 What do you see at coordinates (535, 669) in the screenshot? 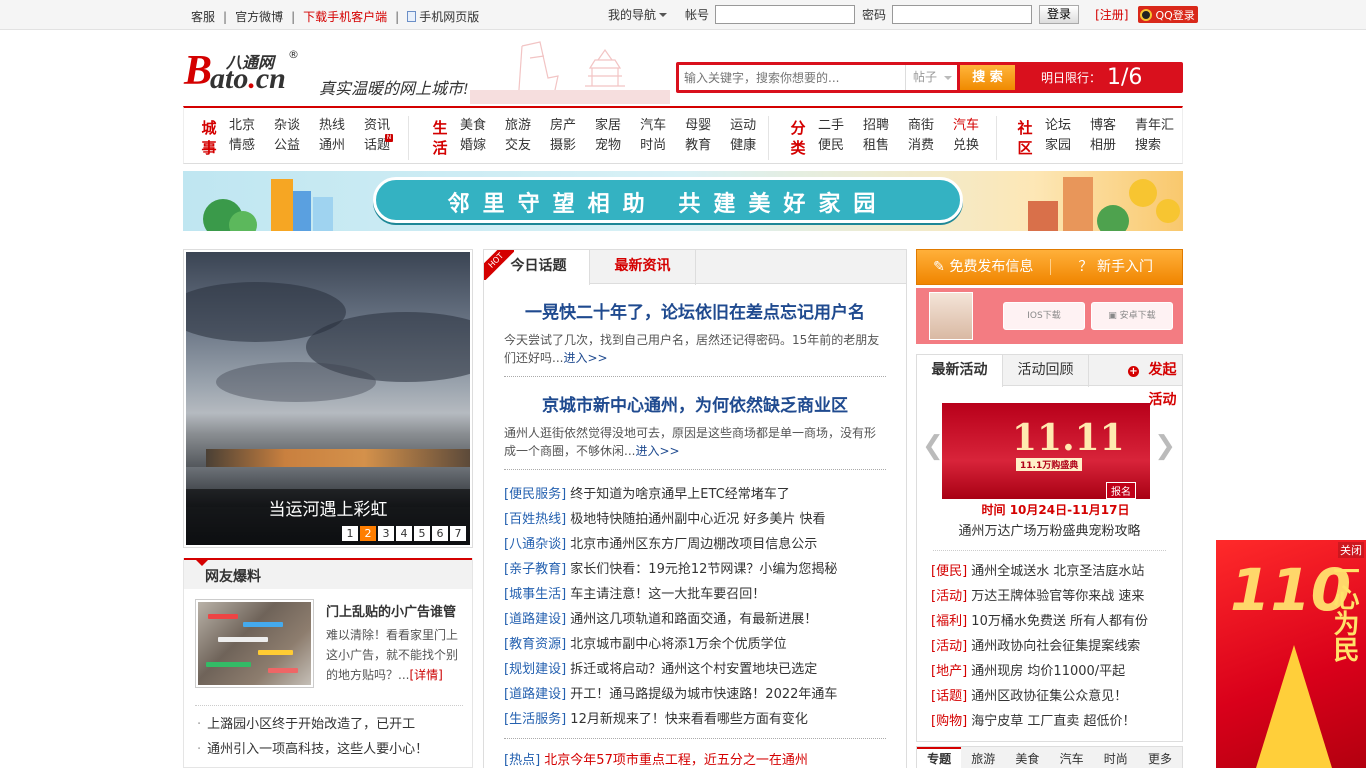
I see `news-category-tag: [规划建设]` at bounding box center [535, 669].